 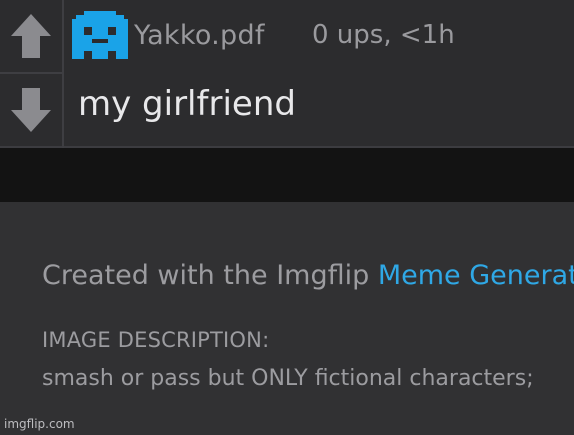 I want to click on imgflip-watermark: imgflip.com, so click(x=39, y=424).